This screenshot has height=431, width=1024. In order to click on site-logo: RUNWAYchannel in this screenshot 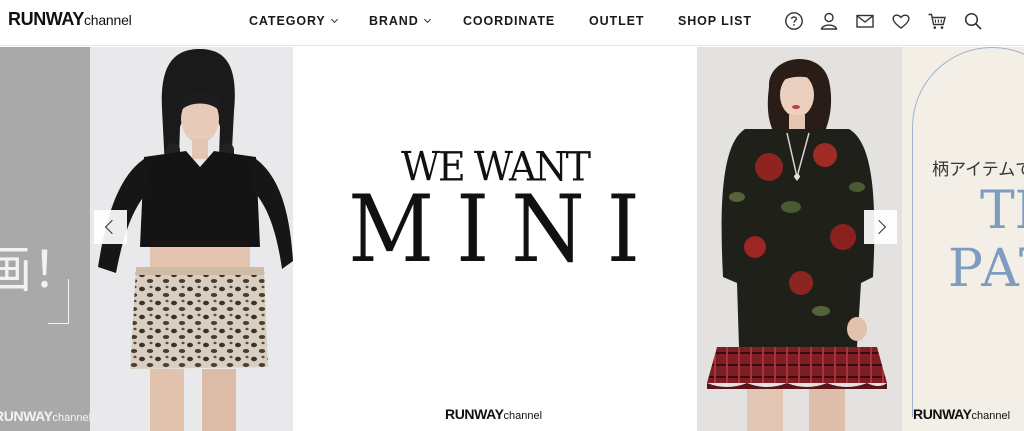, I will do `click(70, 19)`.